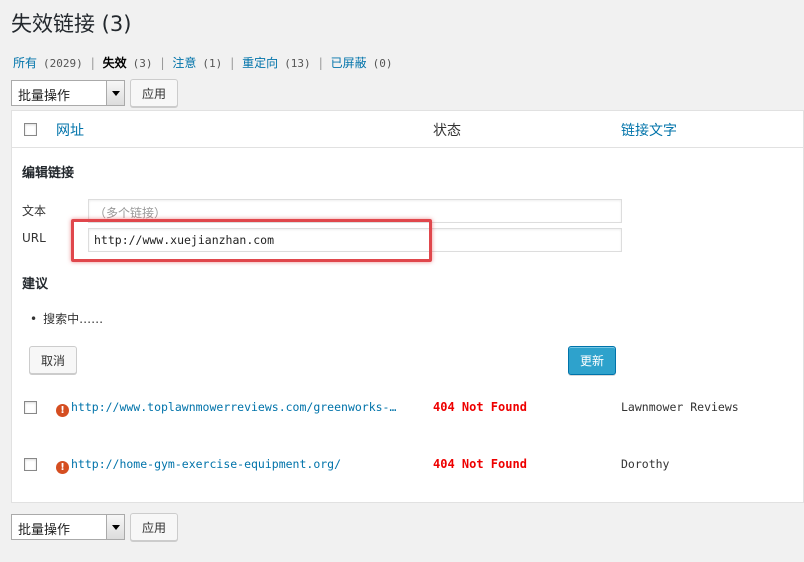  Describe the element at coordinates (53, 360) in the screenshot. I see `cancel-button: 取消` at that location.